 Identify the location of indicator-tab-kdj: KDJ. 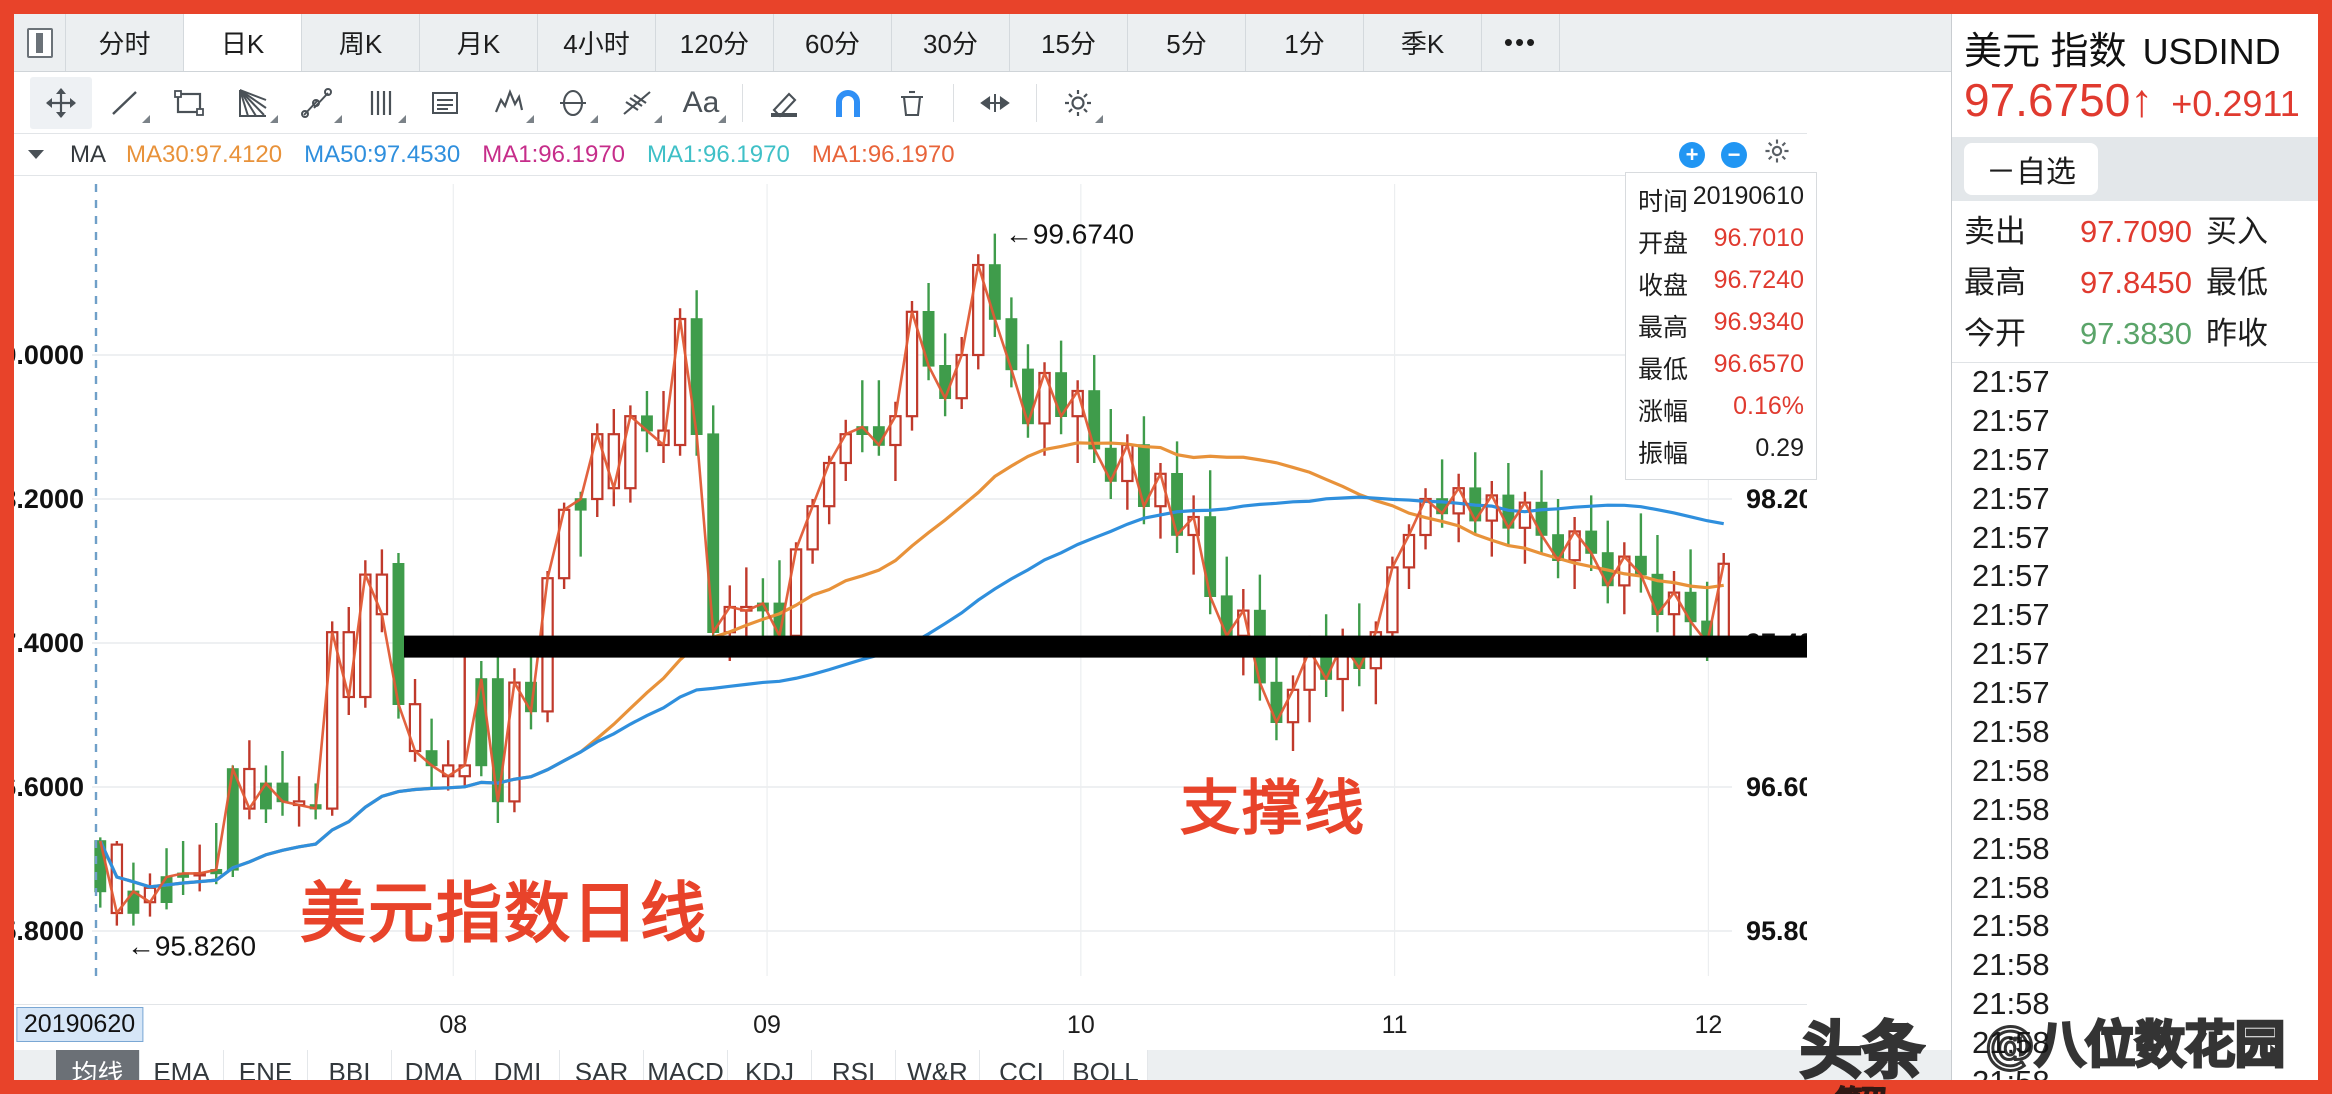
(770, 1065).